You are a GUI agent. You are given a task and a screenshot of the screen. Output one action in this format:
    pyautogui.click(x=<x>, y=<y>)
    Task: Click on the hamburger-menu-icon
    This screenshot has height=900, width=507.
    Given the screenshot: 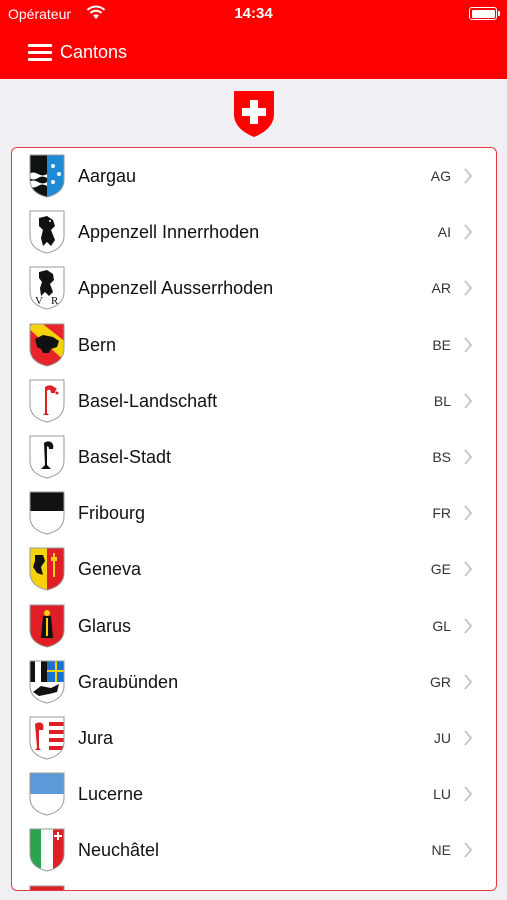 What is the action you would take?
    pyautogui.click(x=40, y=53)
    